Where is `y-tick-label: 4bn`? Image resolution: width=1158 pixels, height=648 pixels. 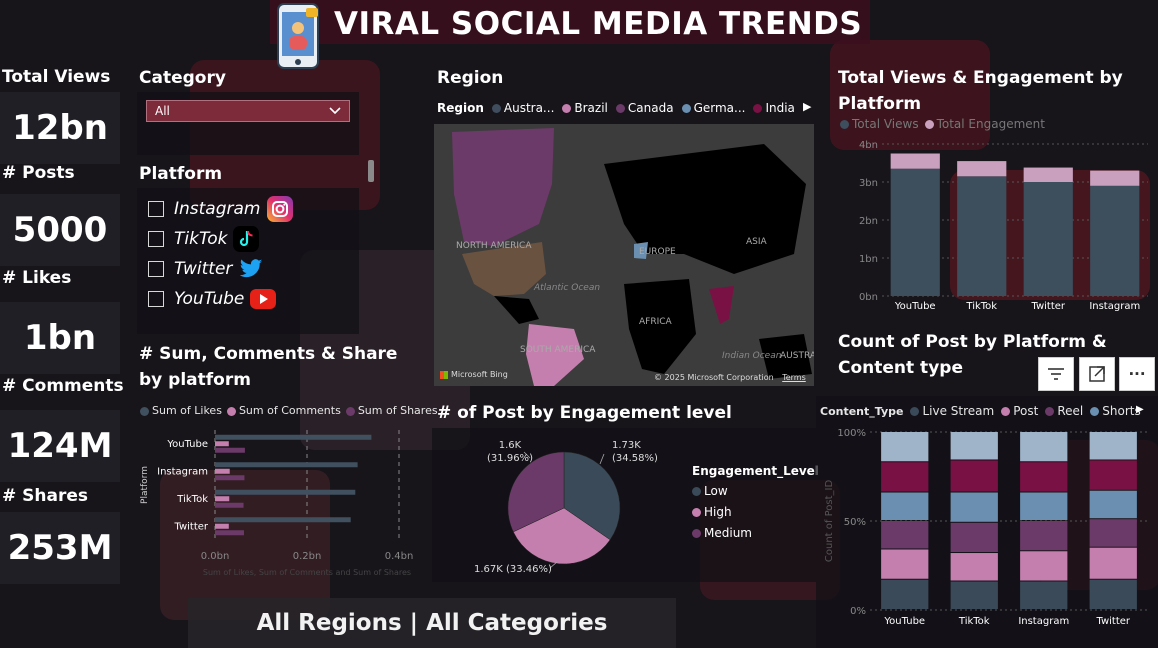
y-tick-label: 4bn is located at coordinates (868, 145).